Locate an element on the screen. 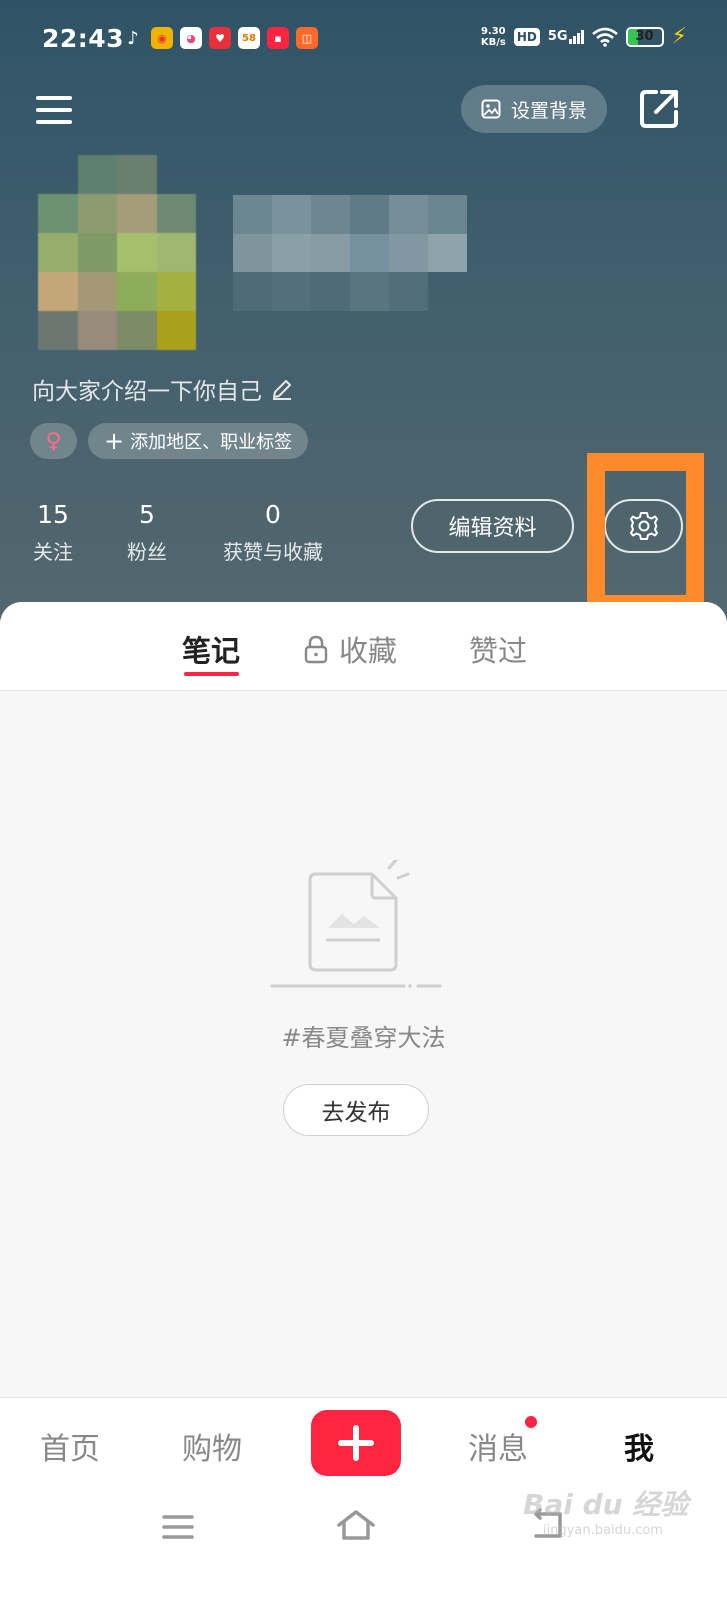 Image resolution: width=727 pixels, height=1600 pixels. profile-tabs: 笔记 收藏 赞过 is located at coordinates (363, 646).